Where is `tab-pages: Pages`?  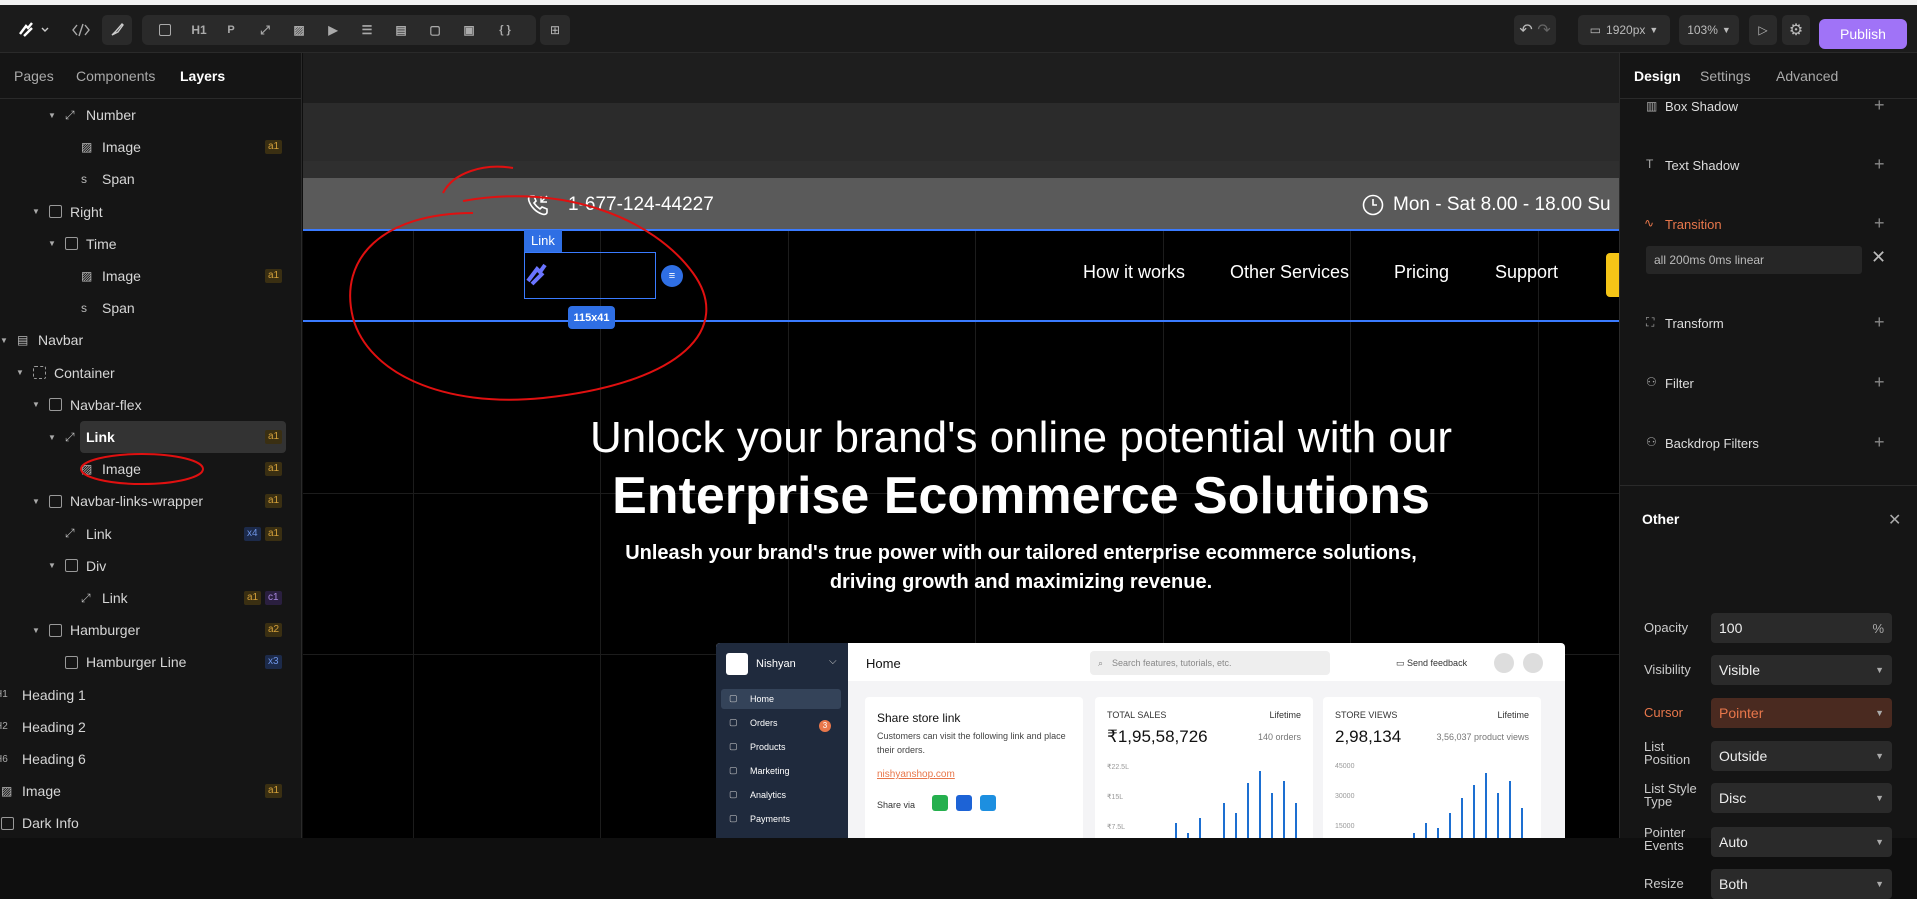
tab-pages: Pages is located at coordinates (34, 76).